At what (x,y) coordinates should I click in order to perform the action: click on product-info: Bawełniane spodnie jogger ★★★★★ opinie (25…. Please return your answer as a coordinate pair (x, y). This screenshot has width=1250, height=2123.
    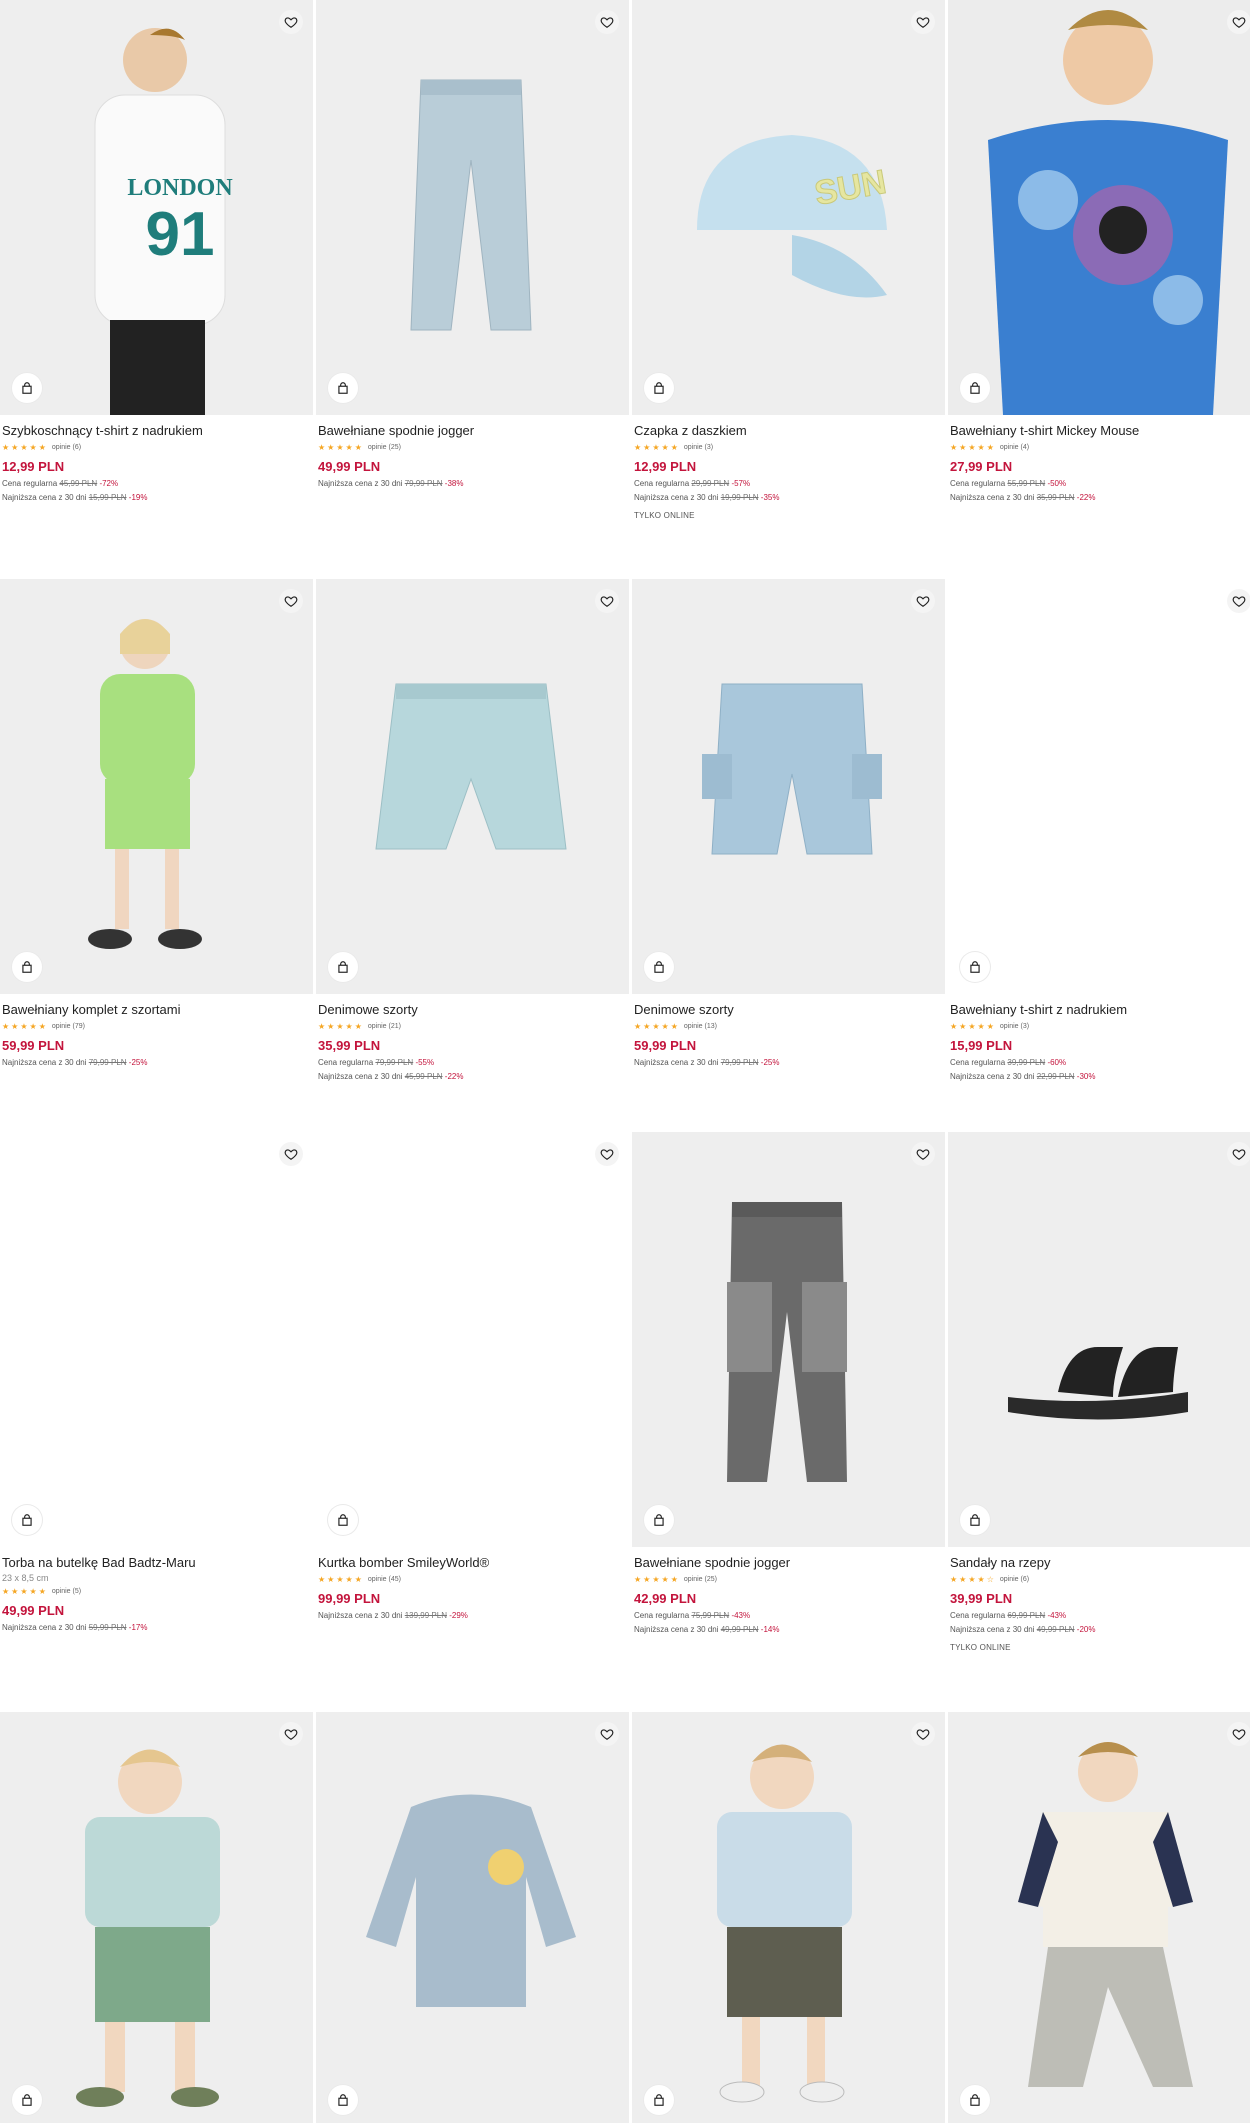
    Looking at the image, I should click on (472, 455).